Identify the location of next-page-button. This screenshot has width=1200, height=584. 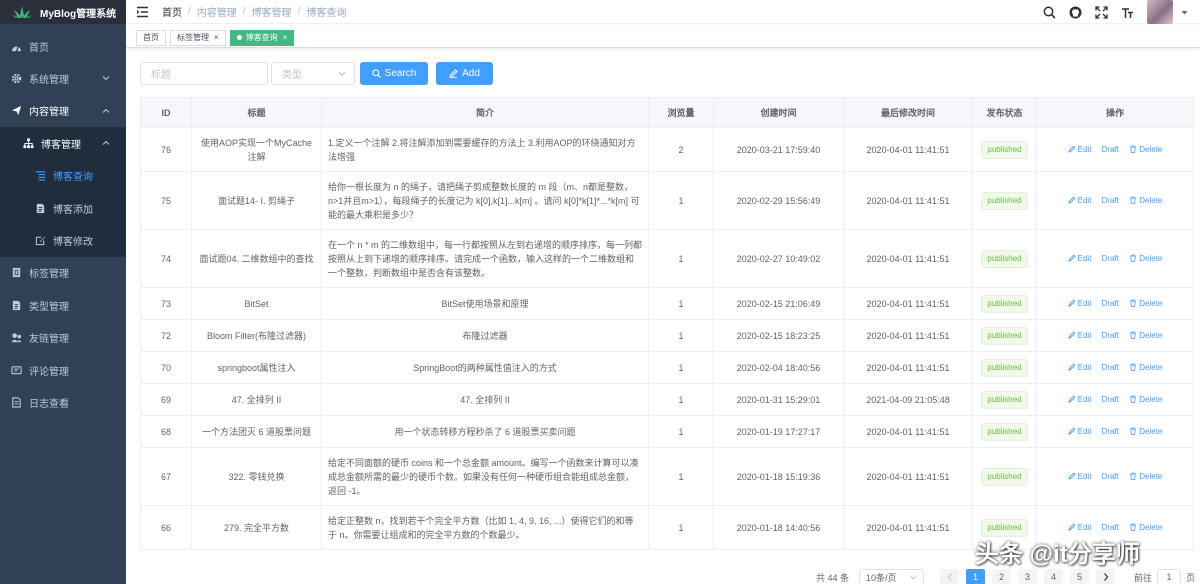
(1106, 576).